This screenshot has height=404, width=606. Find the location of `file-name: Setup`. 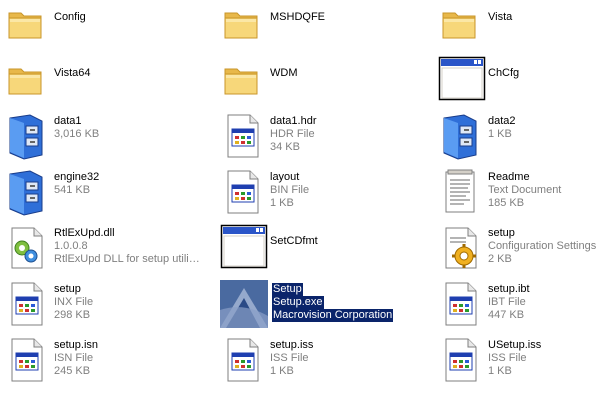

file-name: Setup is located at coordinates (287, 289).